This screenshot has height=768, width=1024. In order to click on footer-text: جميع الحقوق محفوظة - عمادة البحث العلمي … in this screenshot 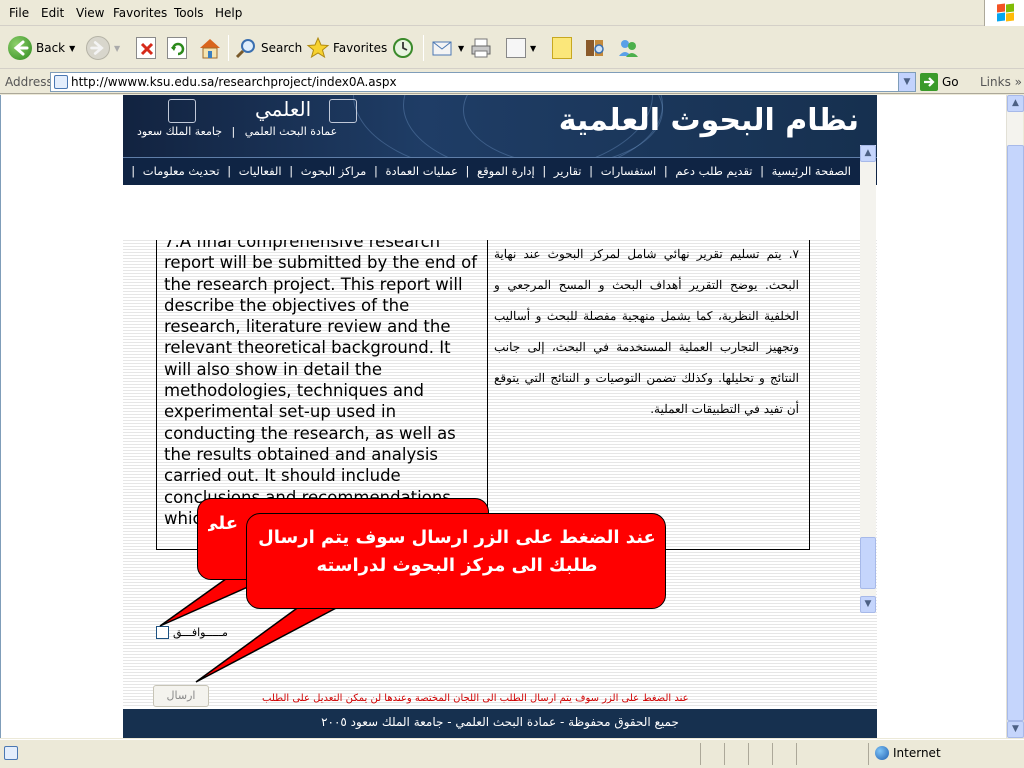, I will do `click(500, 722)`.